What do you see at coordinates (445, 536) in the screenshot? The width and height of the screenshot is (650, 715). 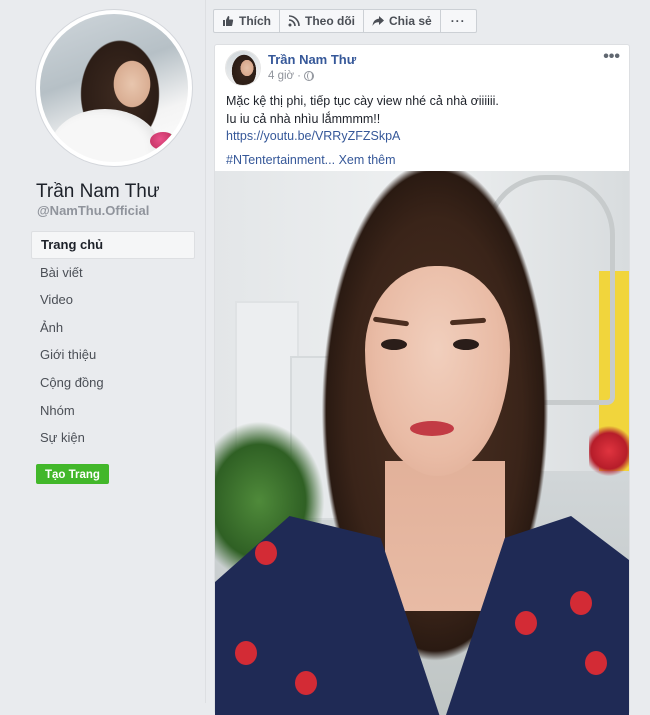 I see `photo-neck` at bounding box center [445, 536].